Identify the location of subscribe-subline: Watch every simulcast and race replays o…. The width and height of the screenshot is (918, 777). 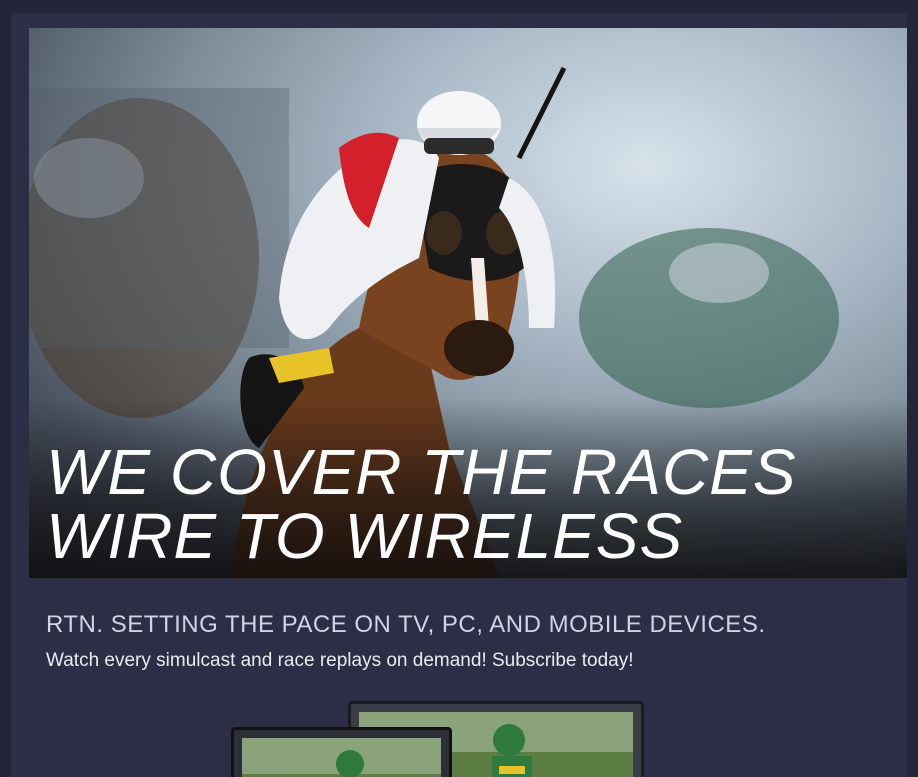
(340, 660).